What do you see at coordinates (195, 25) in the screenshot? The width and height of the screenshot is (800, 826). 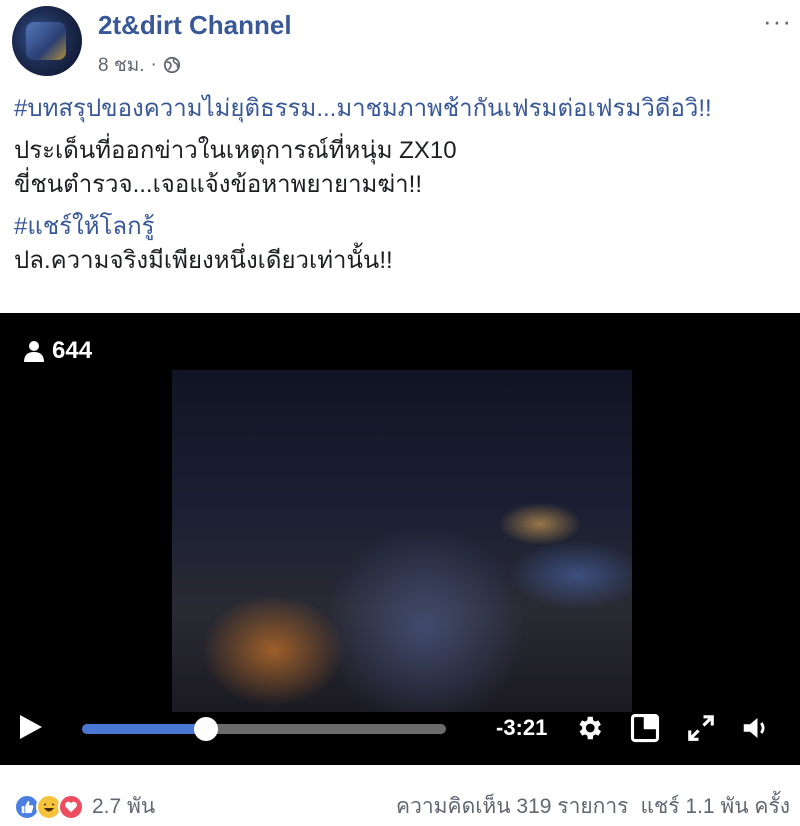 I see `page-name-link: 2t&dirt Channel` at bounding box center [195, 25].